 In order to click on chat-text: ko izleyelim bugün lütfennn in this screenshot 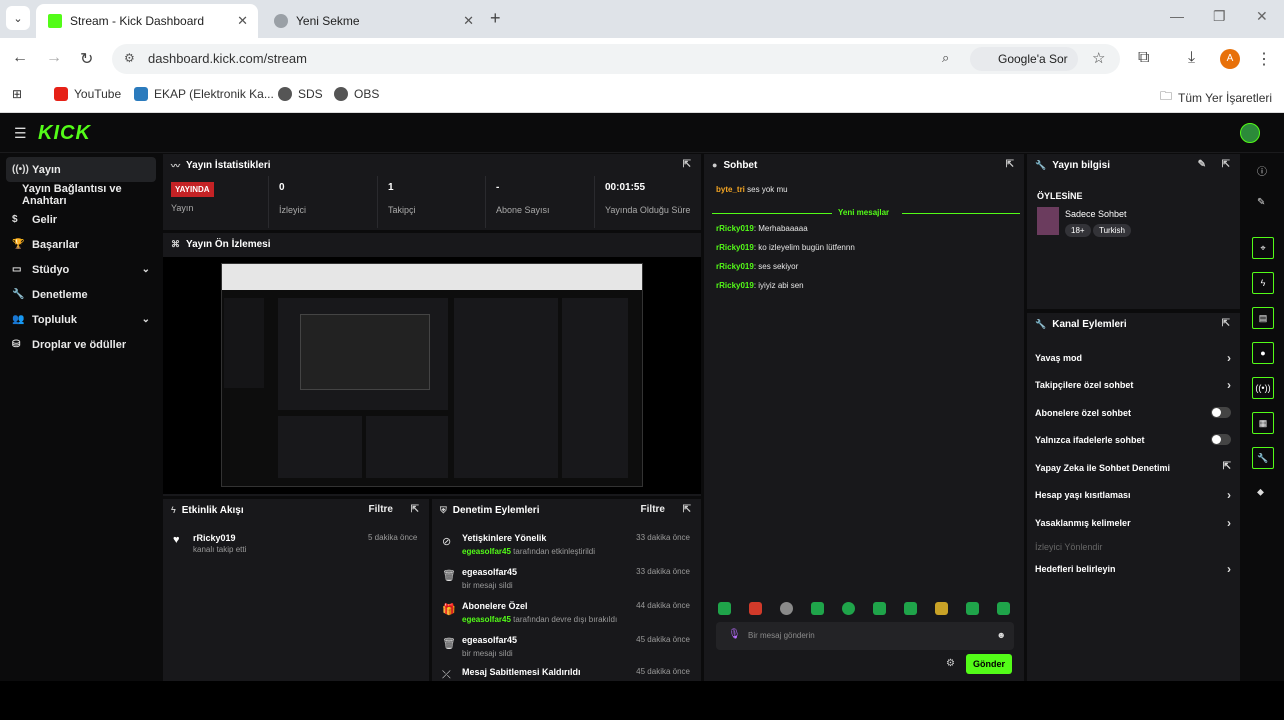, I will do `click(806, 247)`.